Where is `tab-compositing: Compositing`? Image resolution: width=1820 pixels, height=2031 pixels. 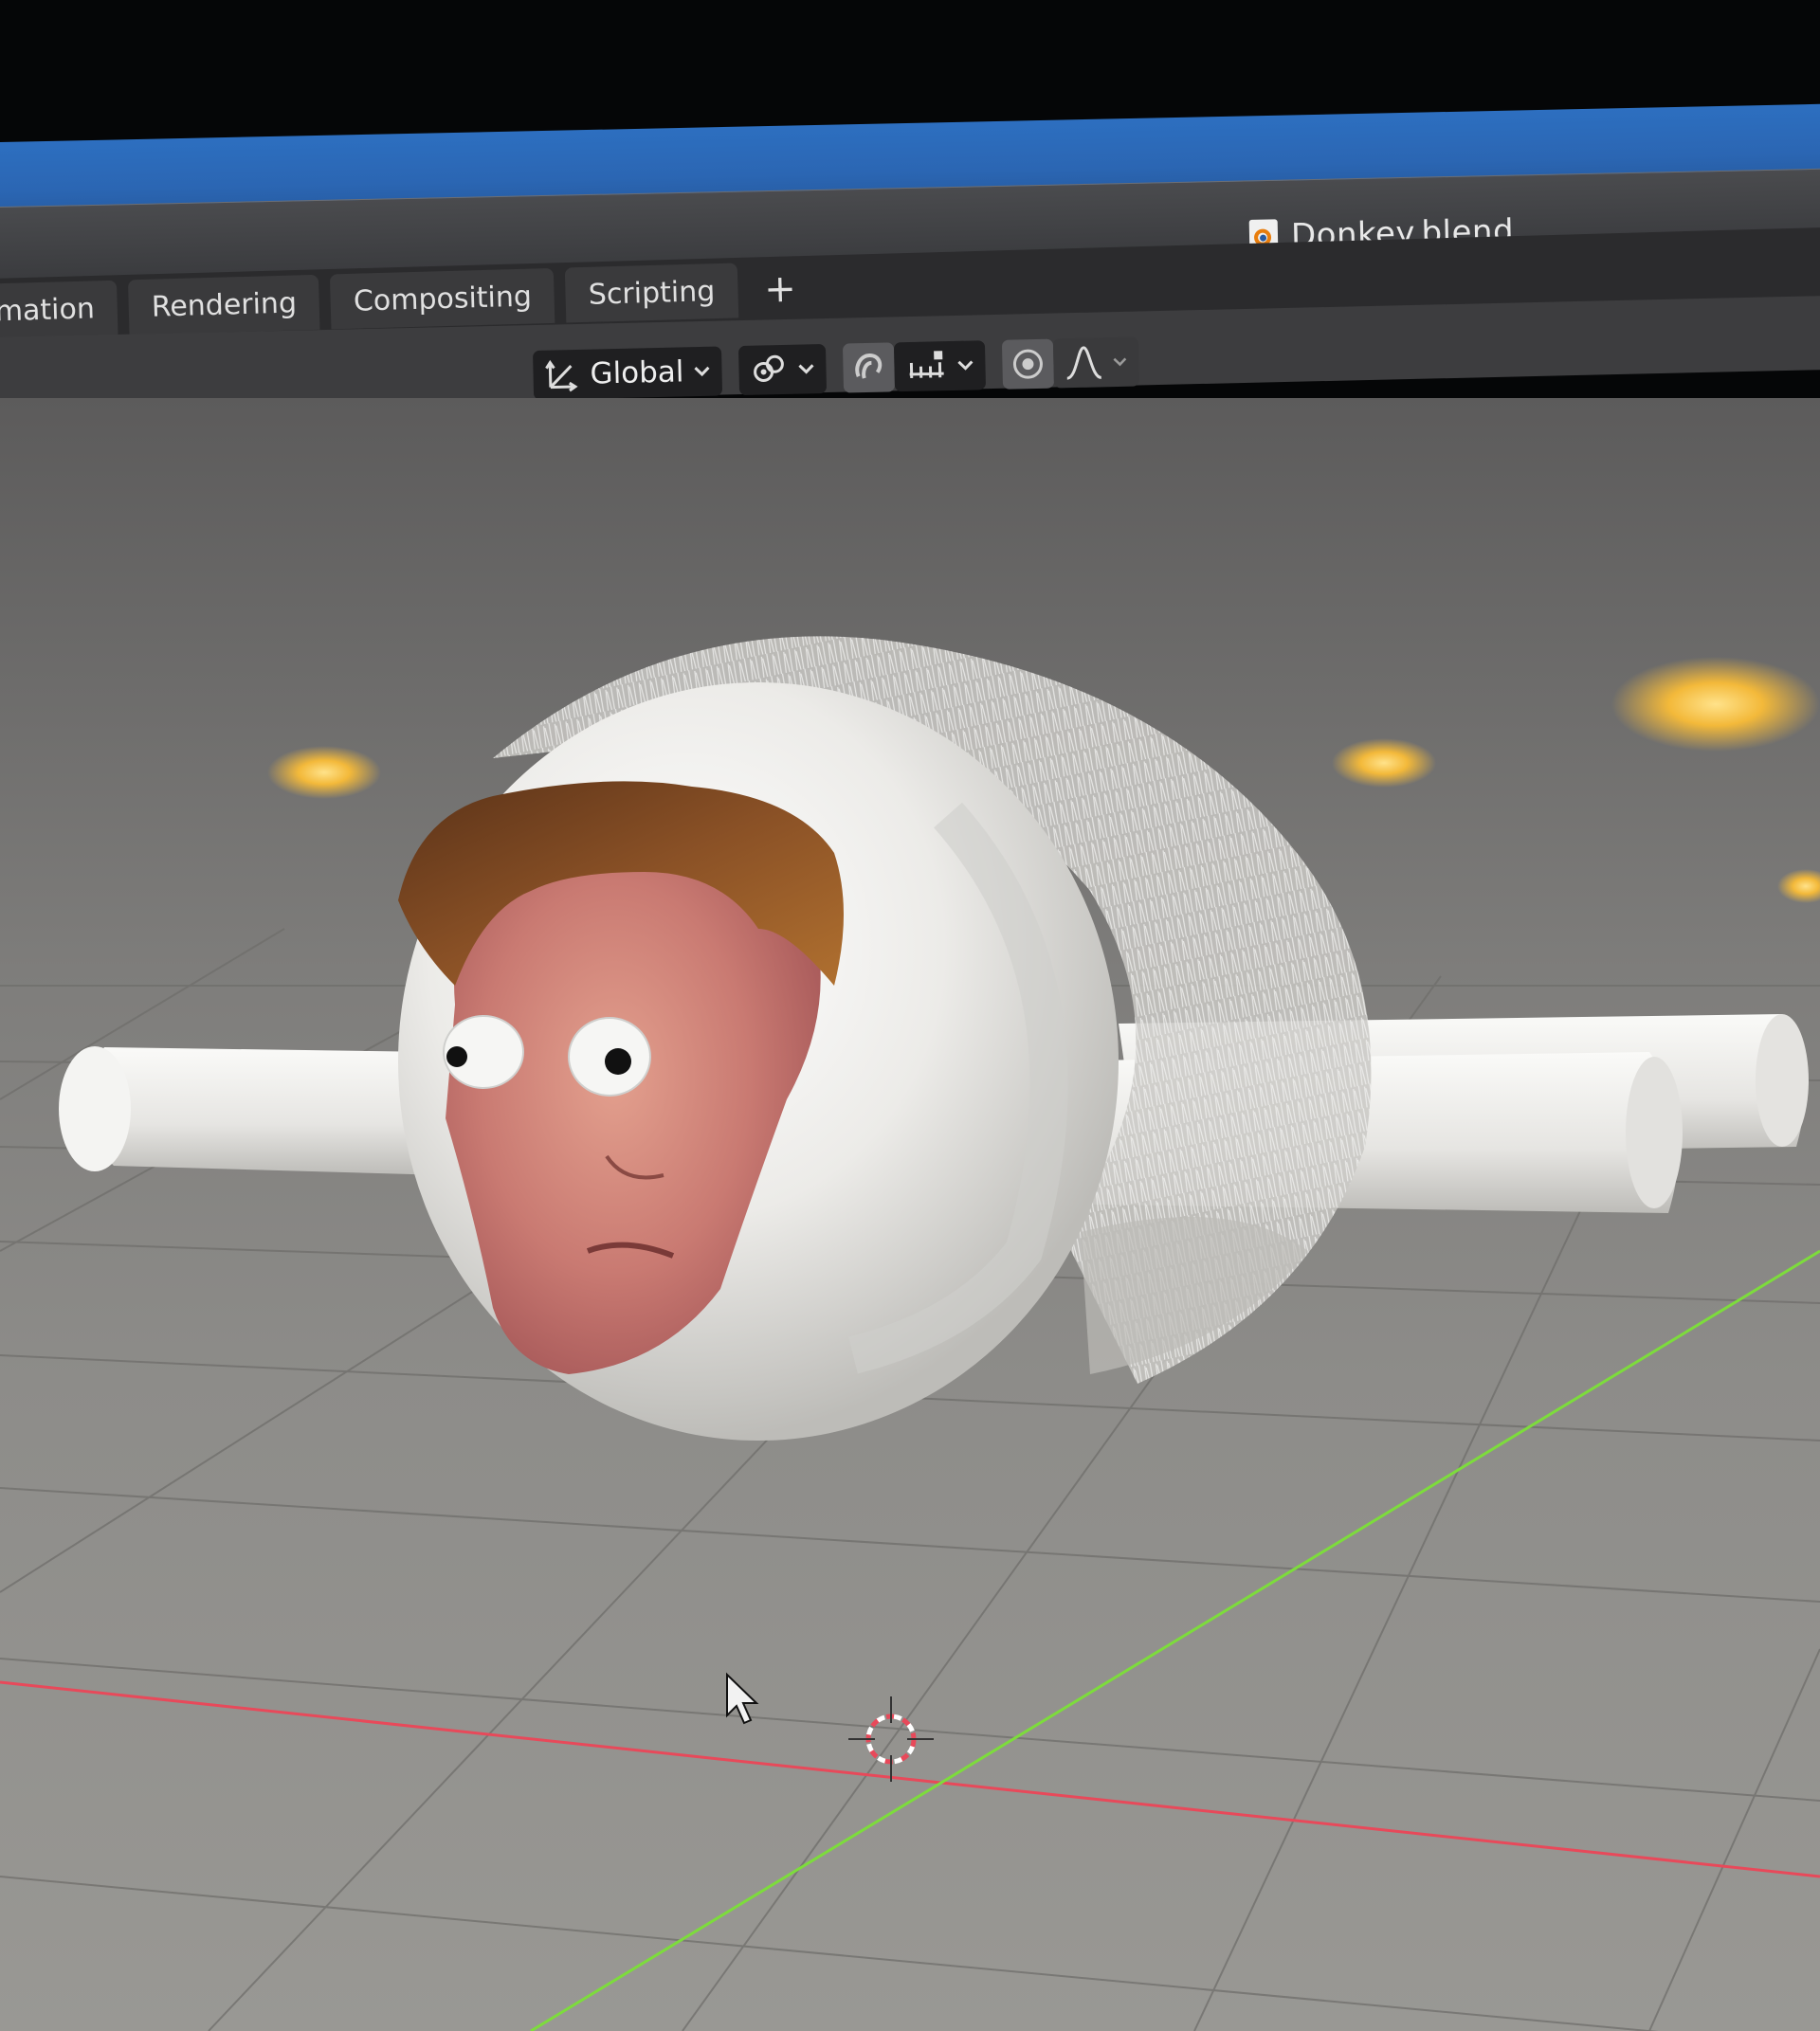 tab-compositing: Compositing is located at coordinates (442, 298).